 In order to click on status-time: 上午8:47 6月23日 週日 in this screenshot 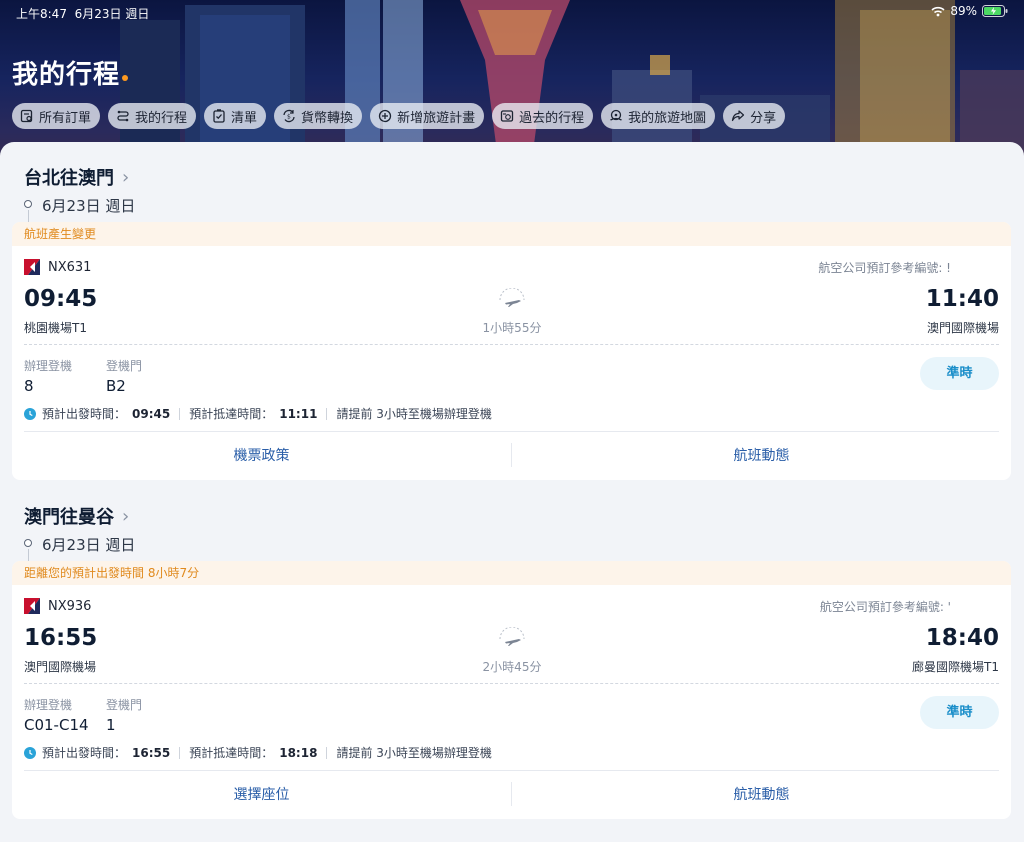, I will do `click(83, 14)`.